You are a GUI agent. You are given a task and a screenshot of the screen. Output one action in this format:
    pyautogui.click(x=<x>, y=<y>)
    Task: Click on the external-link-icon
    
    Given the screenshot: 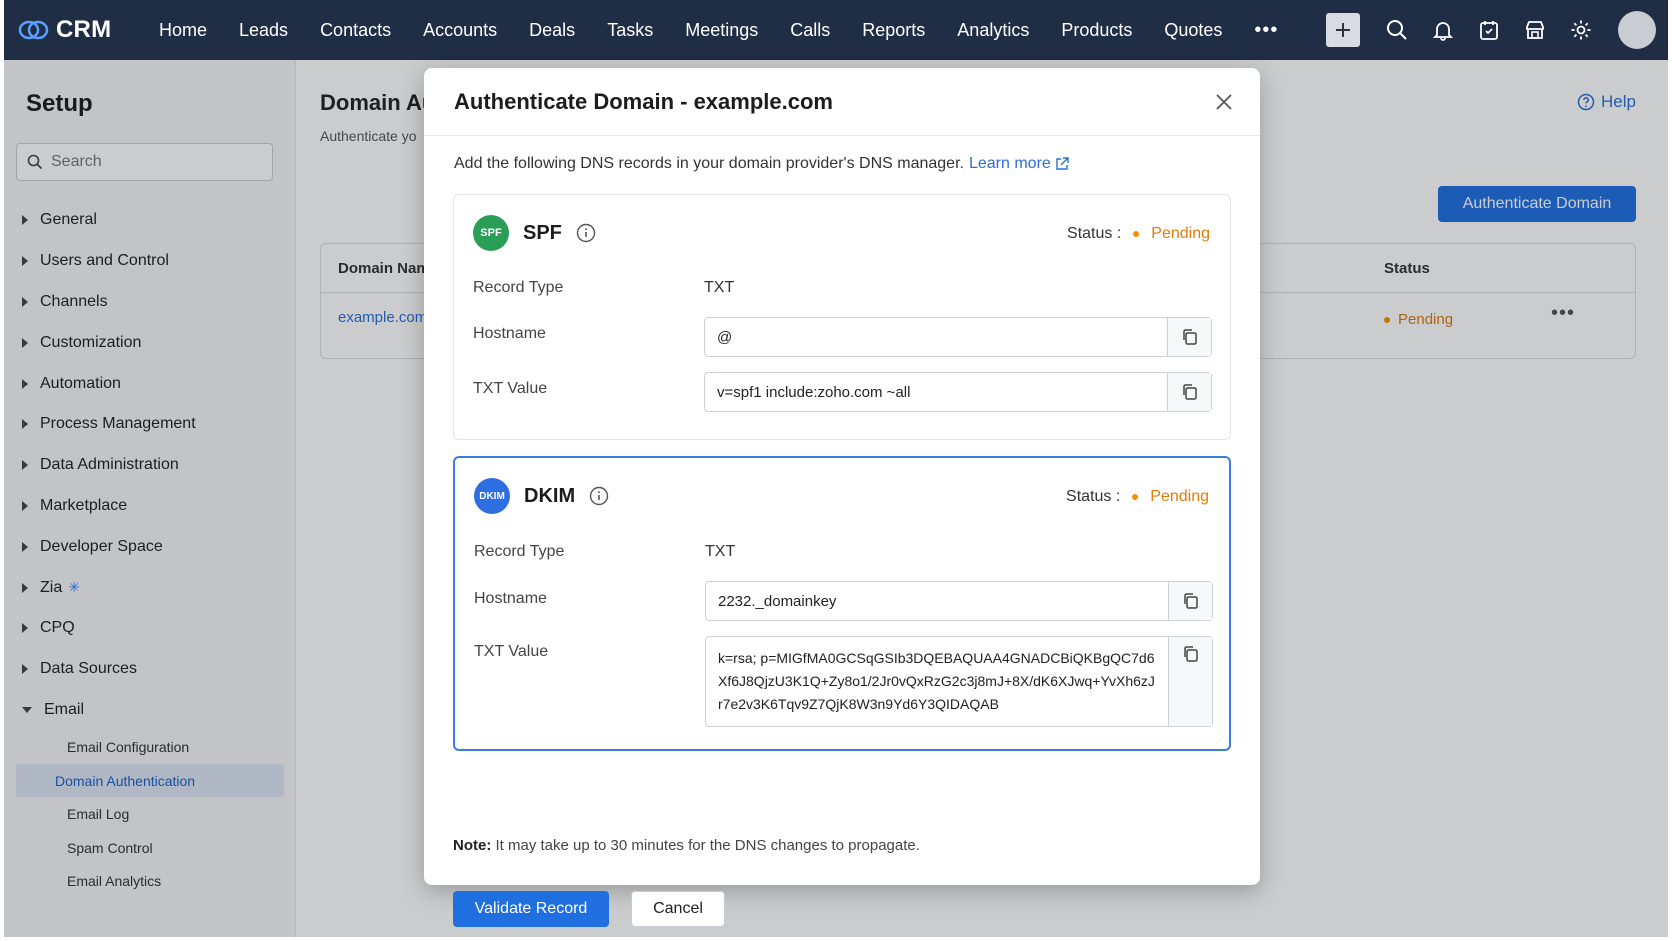 What is the action you would take?
    pyautogui.click(x=1062, y=164)
    